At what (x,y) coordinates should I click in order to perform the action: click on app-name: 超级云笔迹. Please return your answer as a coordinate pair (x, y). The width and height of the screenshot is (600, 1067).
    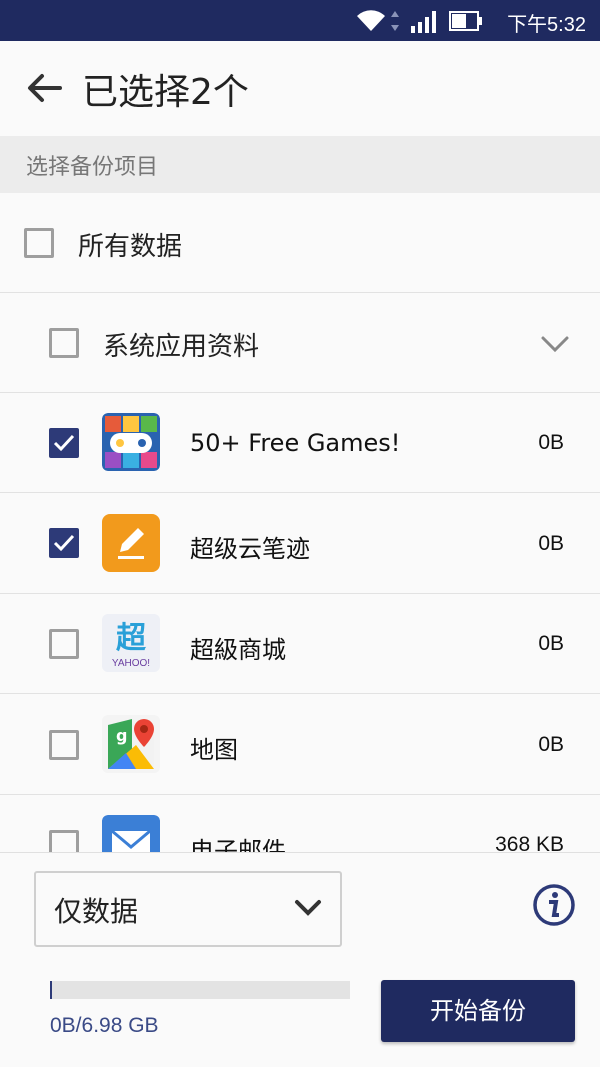
    Looking at the image, I should click on (250, 549).